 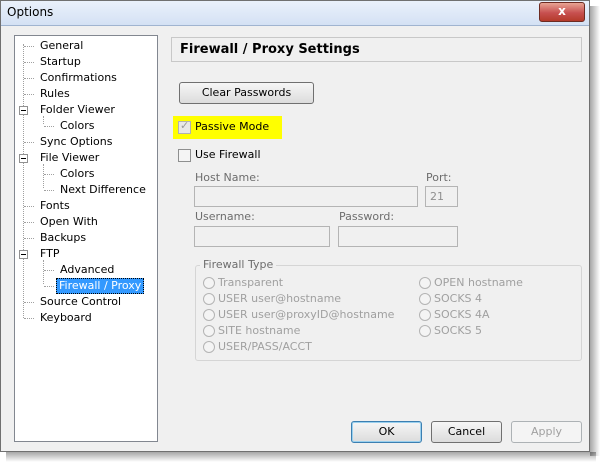 I want to click on tree-item-open-with: Open With, so click(x=69, y=222).